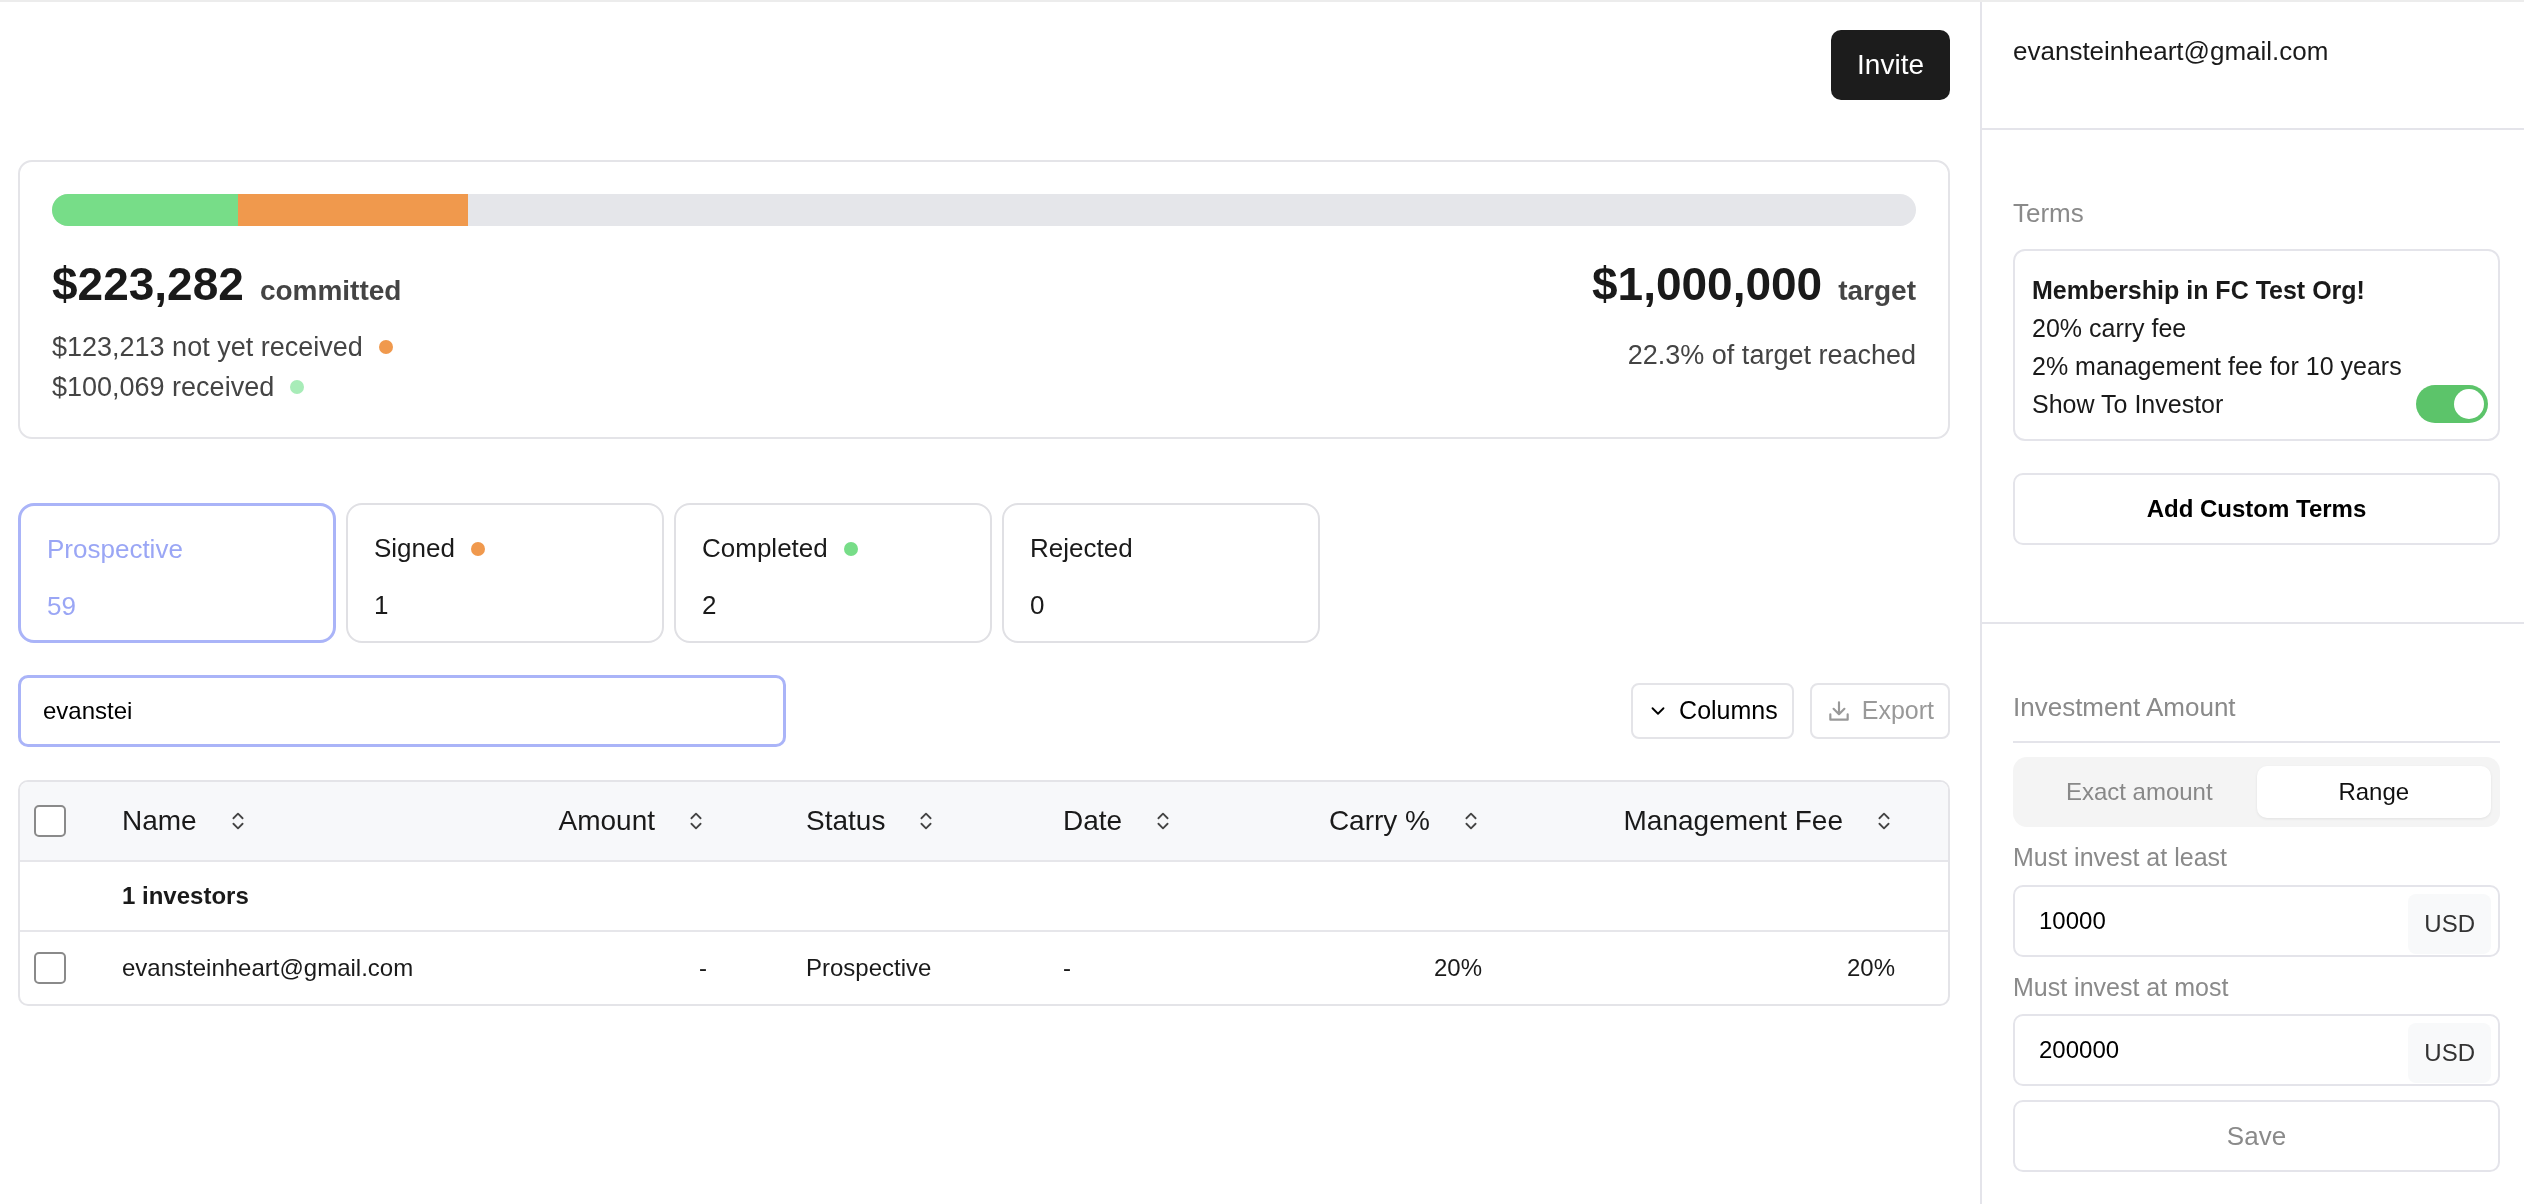 This screenshot has height=1204, width=2524. I want to click on committed-label: committed, so click(330, 291).